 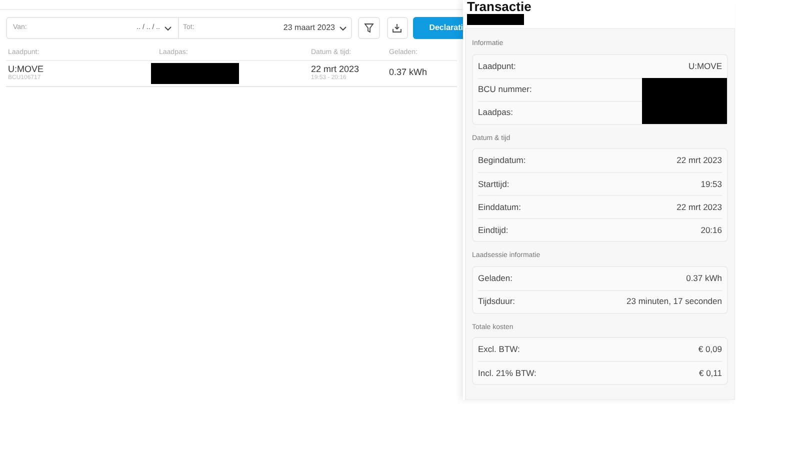 What do you see at coordinates (494, 184) in the screenshot?
I see `detail-label: Starttijd:` at bounding box center [494, 184].